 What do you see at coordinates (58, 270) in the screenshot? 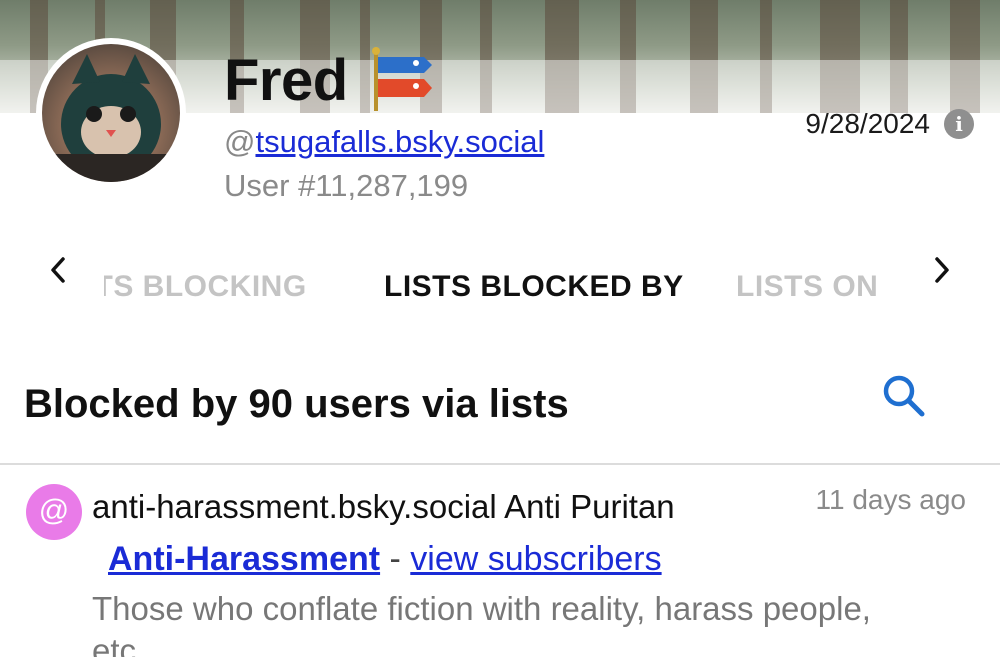
I see `chevron-left-icon` at bounding box center [58, 270].